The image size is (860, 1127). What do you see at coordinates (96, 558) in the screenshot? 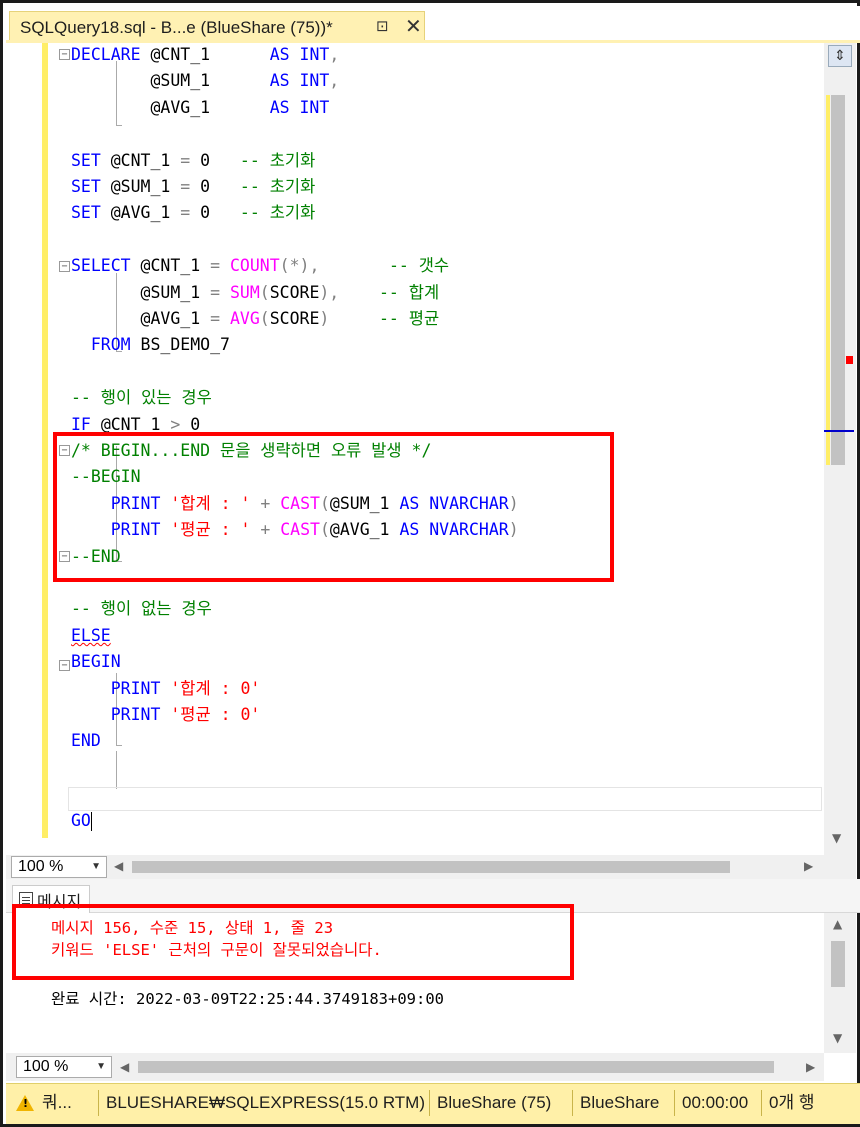
I see `code-line: --END` at bounding box center [96, 558].